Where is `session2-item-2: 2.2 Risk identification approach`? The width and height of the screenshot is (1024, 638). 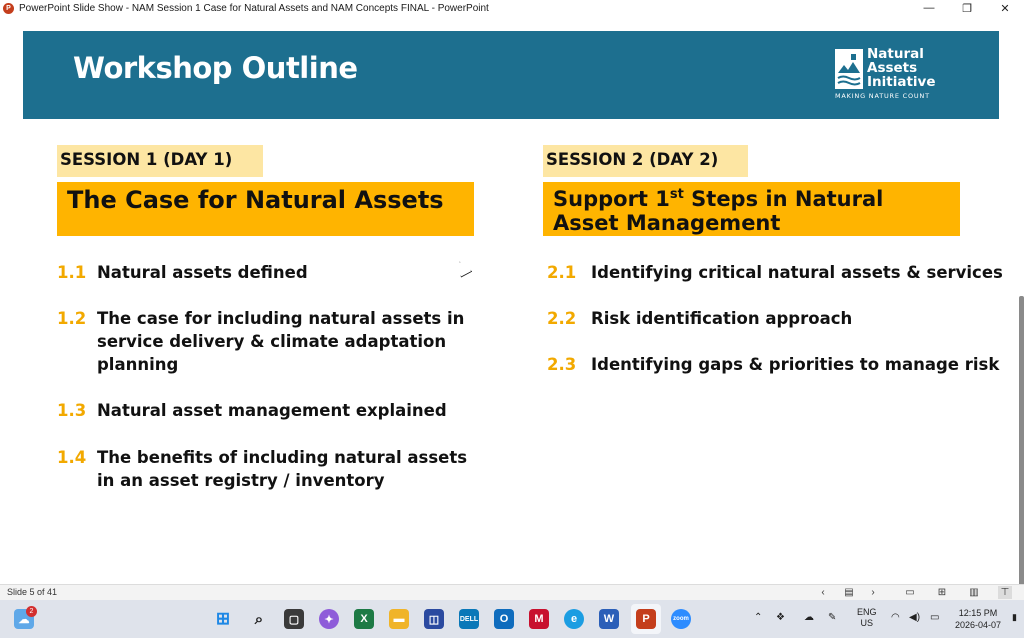 session2-item-2: 2.2 Risk identification approach is located at coordinates (782, 318).